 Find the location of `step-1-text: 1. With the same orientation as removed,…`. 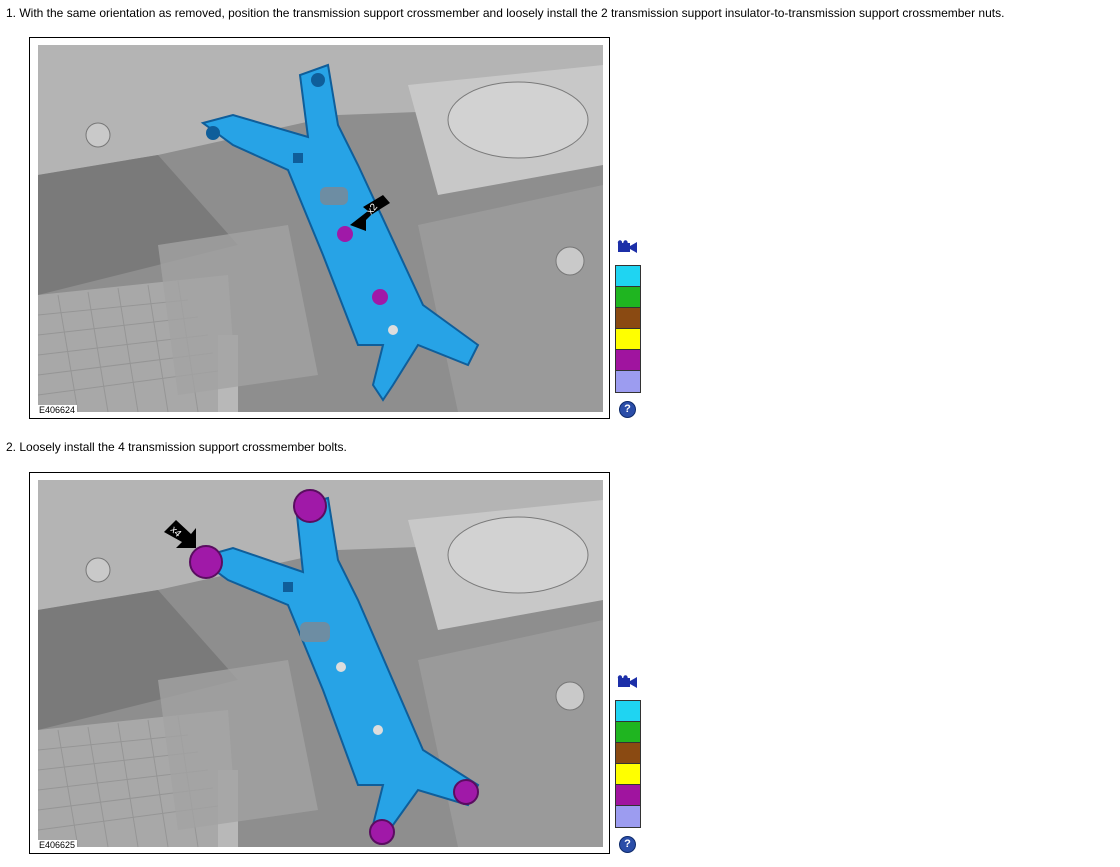

step-1-text: 1. With the same orientation as removed,… is located at coordinates (505, 13).